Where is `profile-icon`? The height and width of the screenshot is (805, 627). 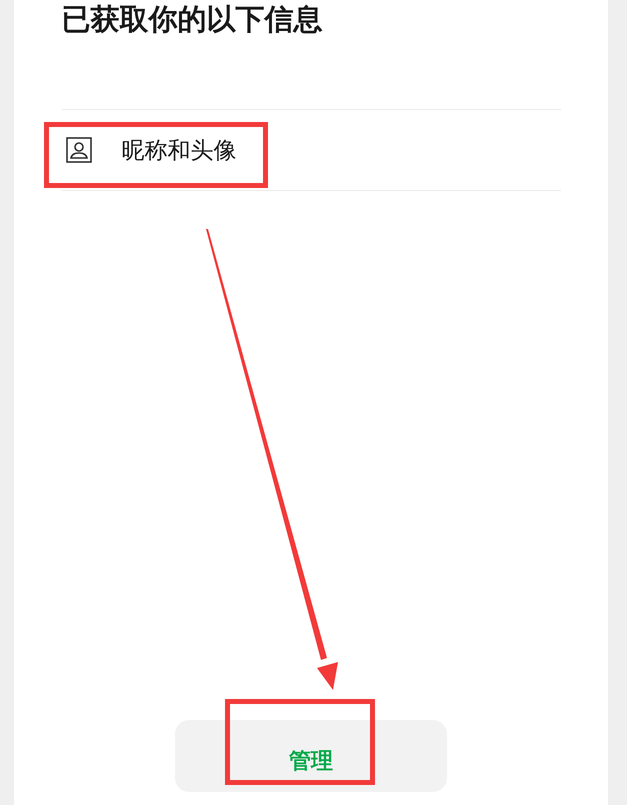 profile-icon is located at coordinates (79, 150).